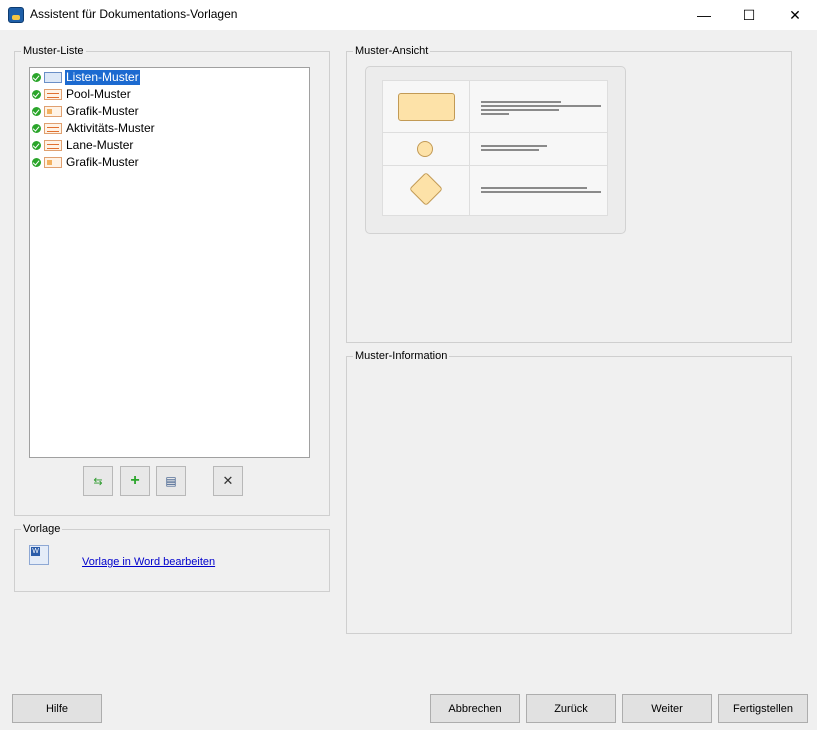 Image resolution: width=817 pixels, height=730 pixels. Describe the element at coordinates (57, 708) in the screenshot. I see `help-button: Hilfe` at that location.